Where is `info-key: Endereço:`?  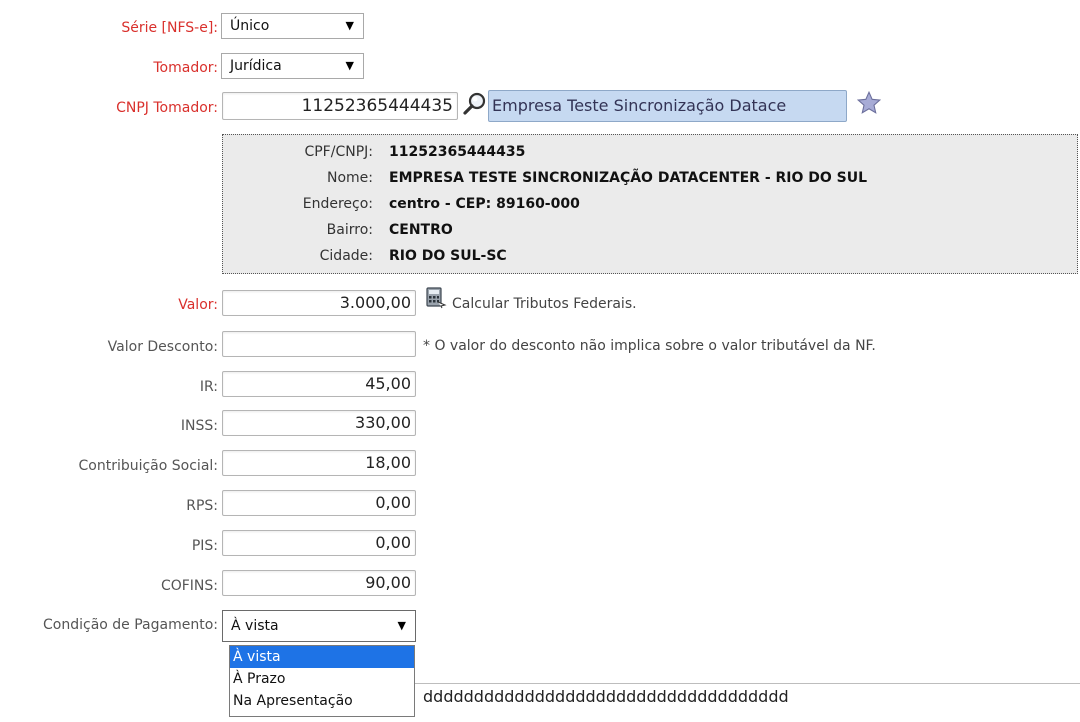 info-key: Endereço: is located at coordinates (337, 204).